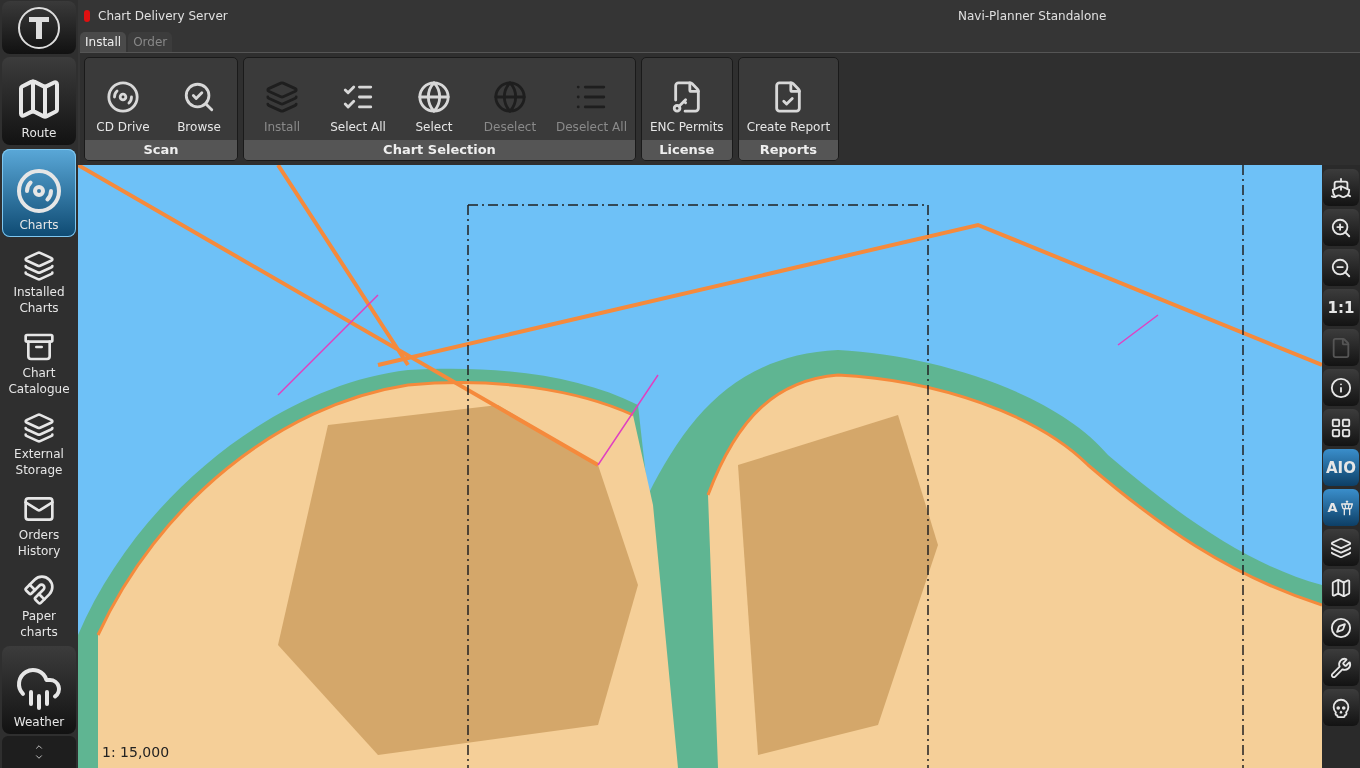 The height and width of the screenshot is (768, 1360). I want to click on sidebar-item: External Storage, so click(39, 441).